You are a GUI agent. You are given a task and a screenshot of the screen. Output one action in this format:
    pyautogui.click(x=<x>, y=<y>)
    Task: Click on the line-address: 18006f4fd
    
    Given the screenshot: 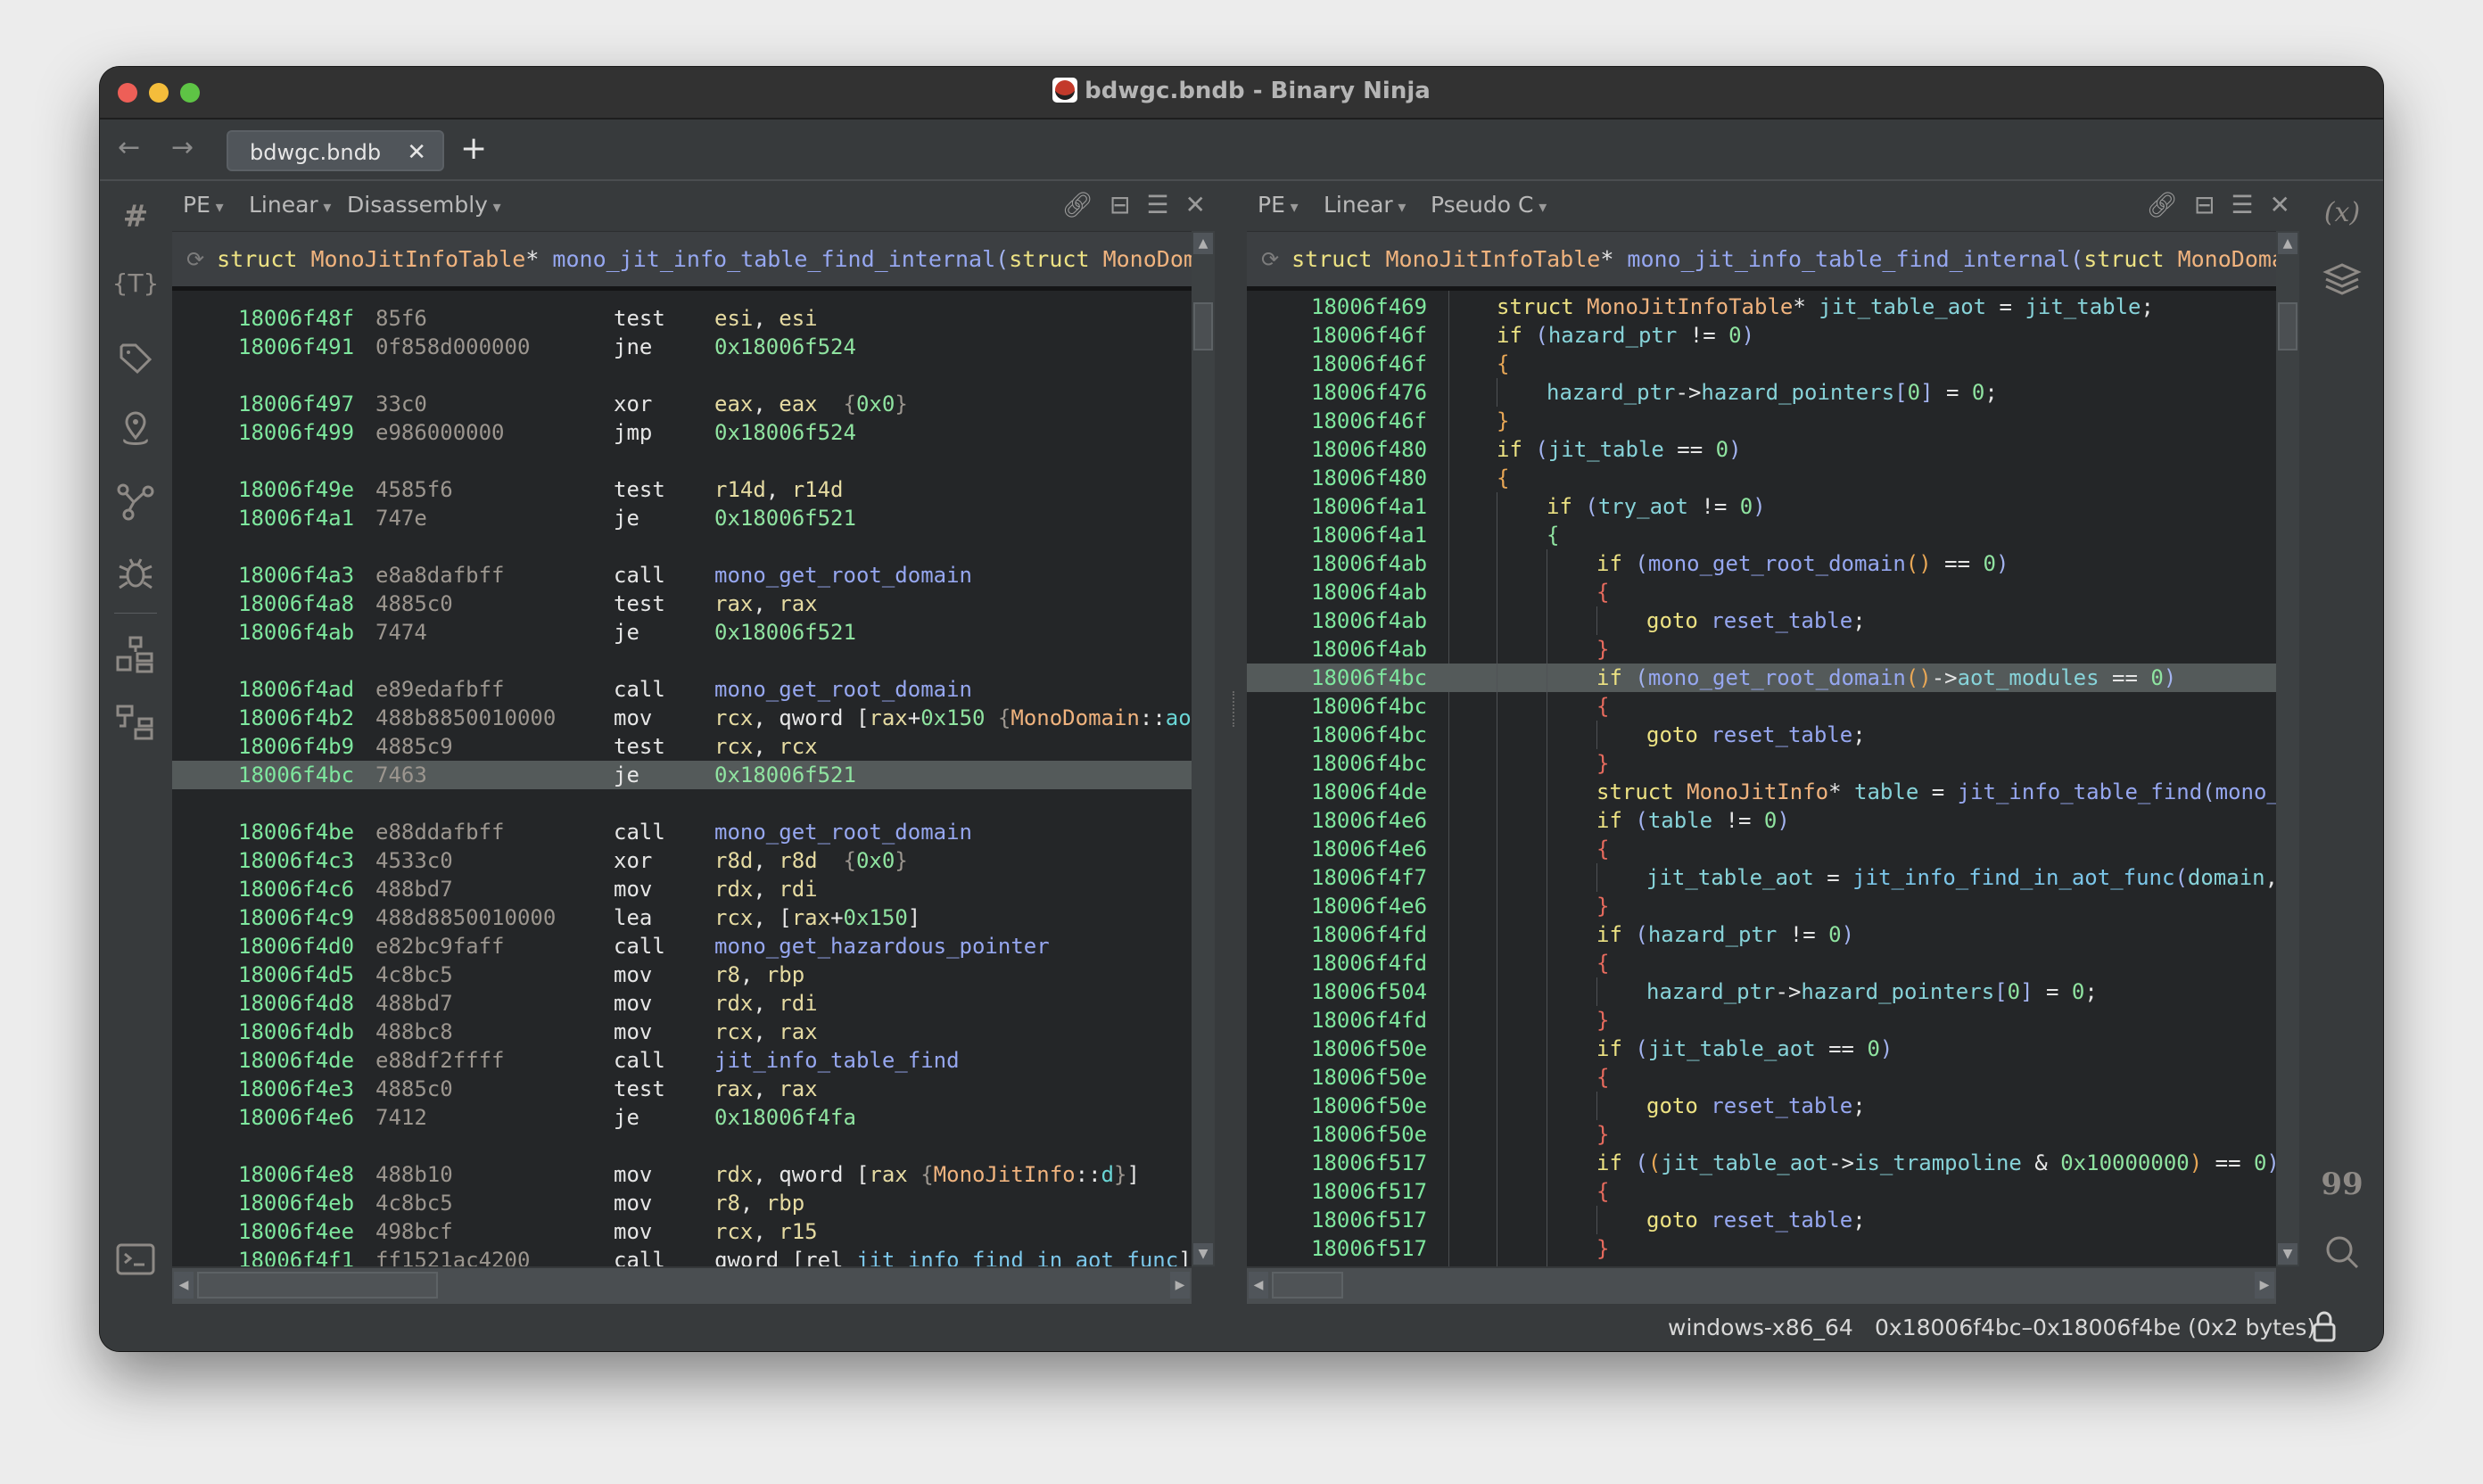 What is the action you would take?
    pyautogui.click(x=1369, y=1021)
    